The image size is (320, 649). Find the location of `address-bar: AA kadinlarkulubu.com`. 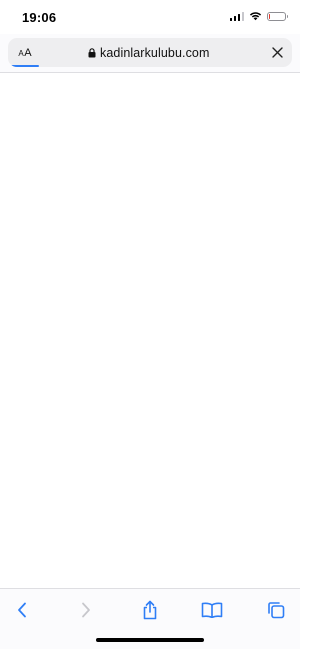

address-bar: AA kadinlarkulubu.com is located at coordinates (150, 52).